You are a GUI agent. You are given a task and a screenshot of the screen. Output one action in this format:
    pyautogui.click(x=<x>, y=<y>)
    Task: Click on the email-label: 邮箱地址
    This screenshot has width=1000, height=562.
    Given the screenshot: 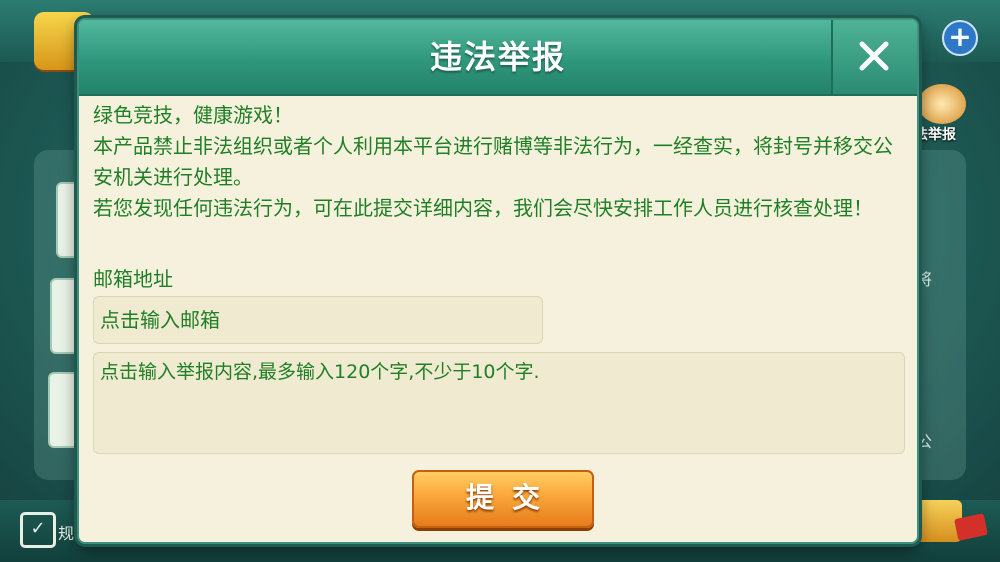 What is the action you would take?
    pyautogui.click(x=133, y=279)
    